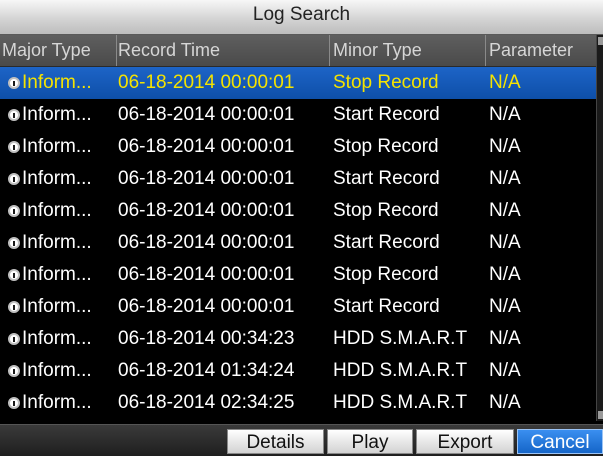  Describe the element at coordinates (600, 41) in the screenshot. I see `scroll-up-arrow-icon` at that location.